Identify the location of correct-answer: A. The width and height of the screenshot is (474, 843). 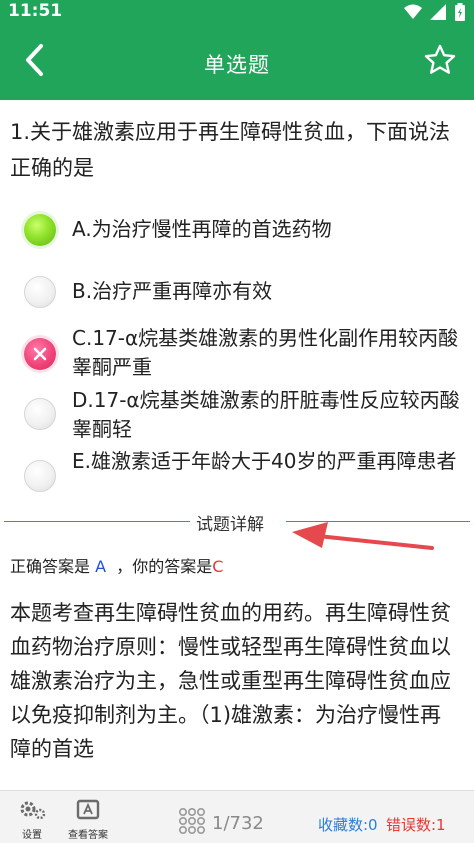
(101, 566).